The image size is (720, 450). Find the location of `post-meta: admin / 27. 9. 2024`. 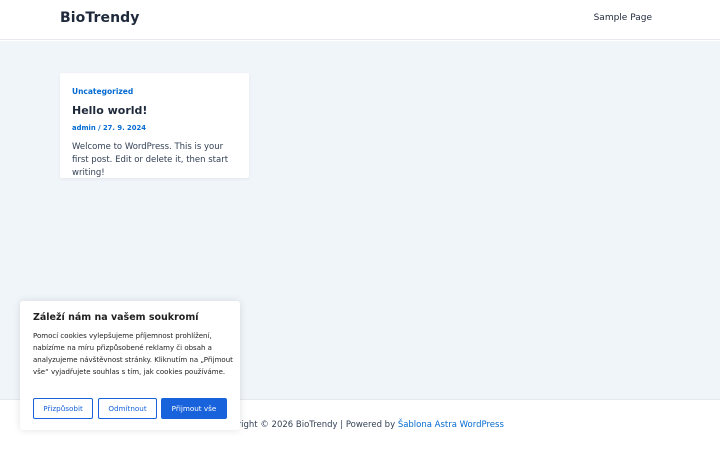

post-meta: admin / 27. 9. 2024 is located at coordinates (109, 128).